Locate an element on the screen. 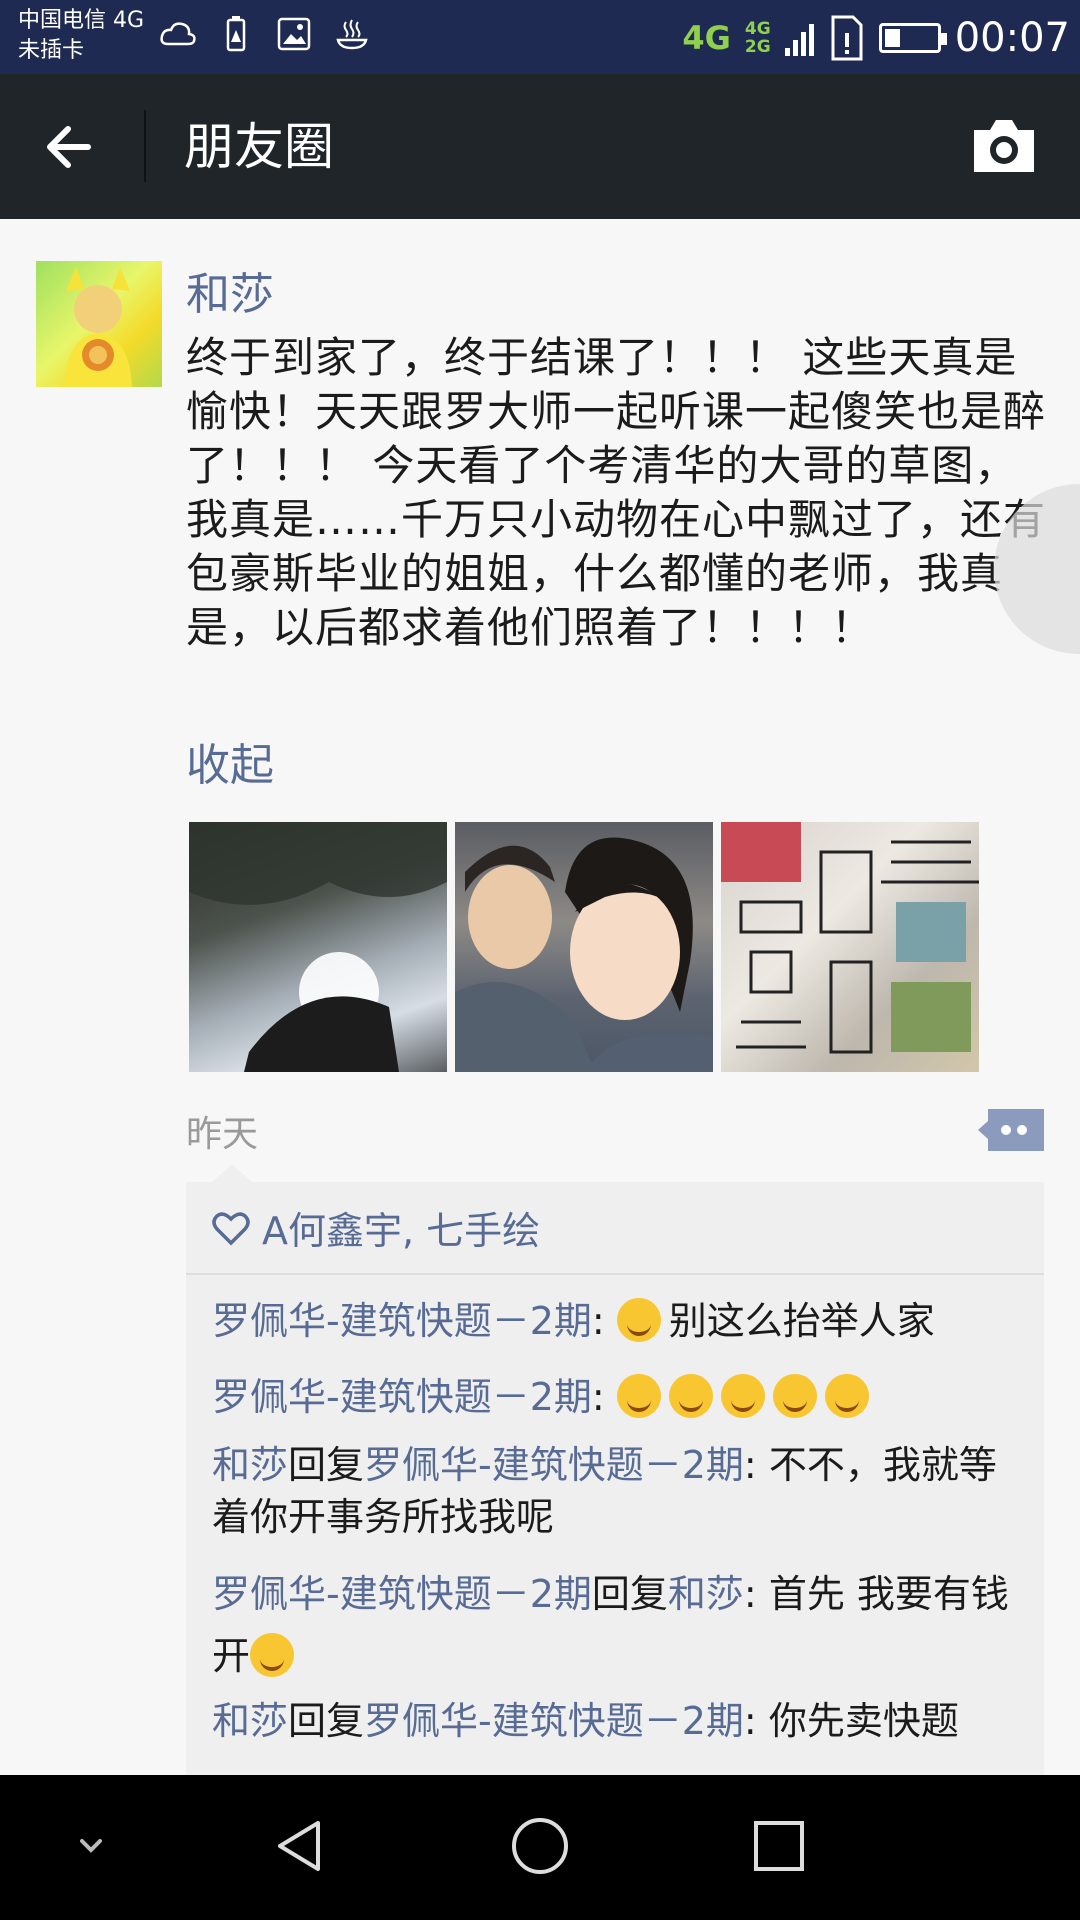 Image resolution: width=1080 pixels, height=1920 pixels. selfie-photo is located at coordinates (584, 954).